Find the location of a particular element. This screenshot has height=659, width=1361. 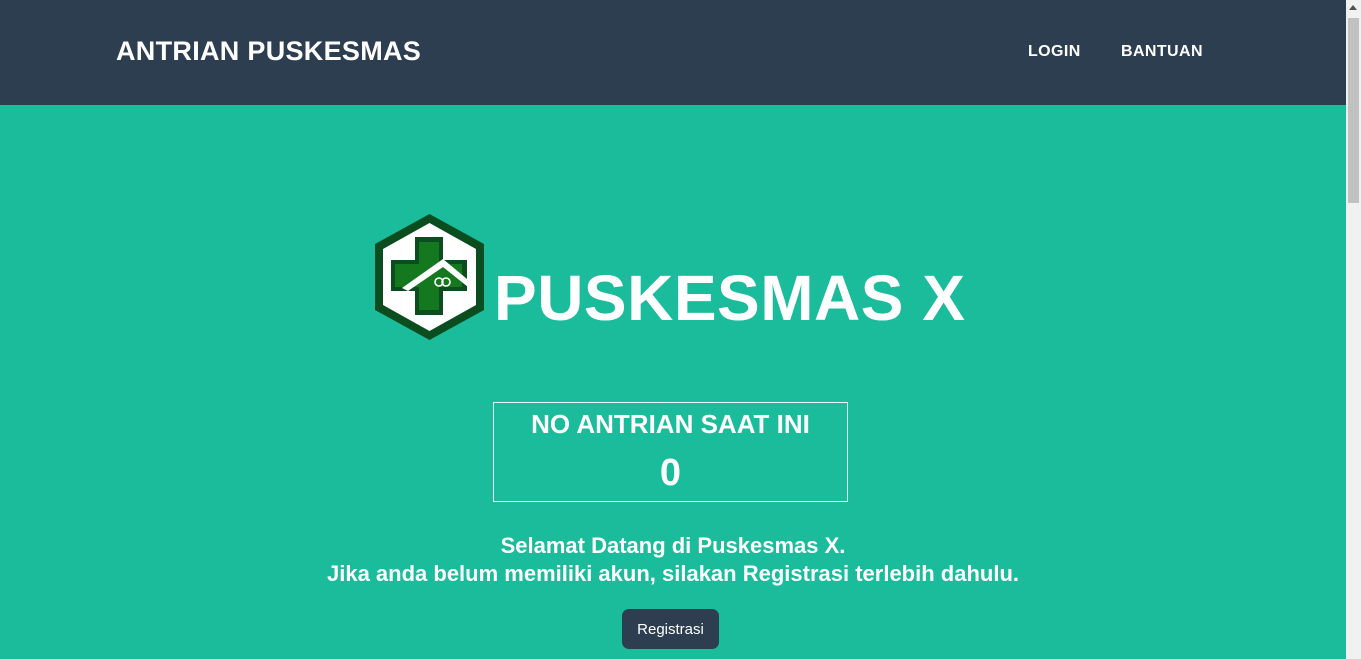

current-queue-panel: NO ANTRIAN SAAT INI 0 is located at coordinates (670, 452).